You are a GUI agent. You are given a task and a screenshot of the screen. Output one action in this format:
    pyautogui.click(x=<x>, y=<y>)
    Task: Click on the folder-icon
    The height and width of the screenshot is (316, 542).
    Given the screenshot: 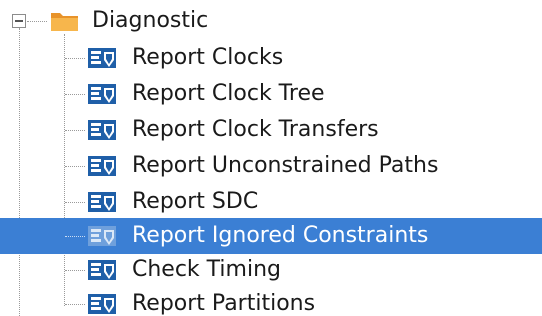 What is the action you would take?
    pyautogui.click(x=64, y=22)
    